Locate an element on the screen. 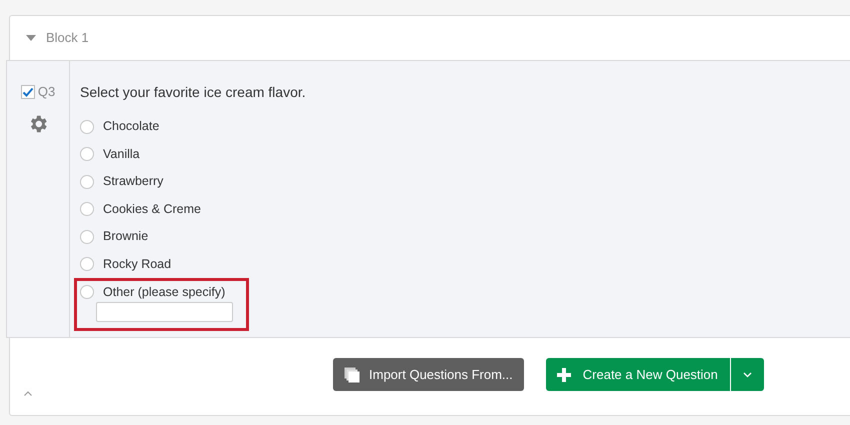 The width and height of the screenshot is (850, 425). checkbox is located at coordinates (27, 91).